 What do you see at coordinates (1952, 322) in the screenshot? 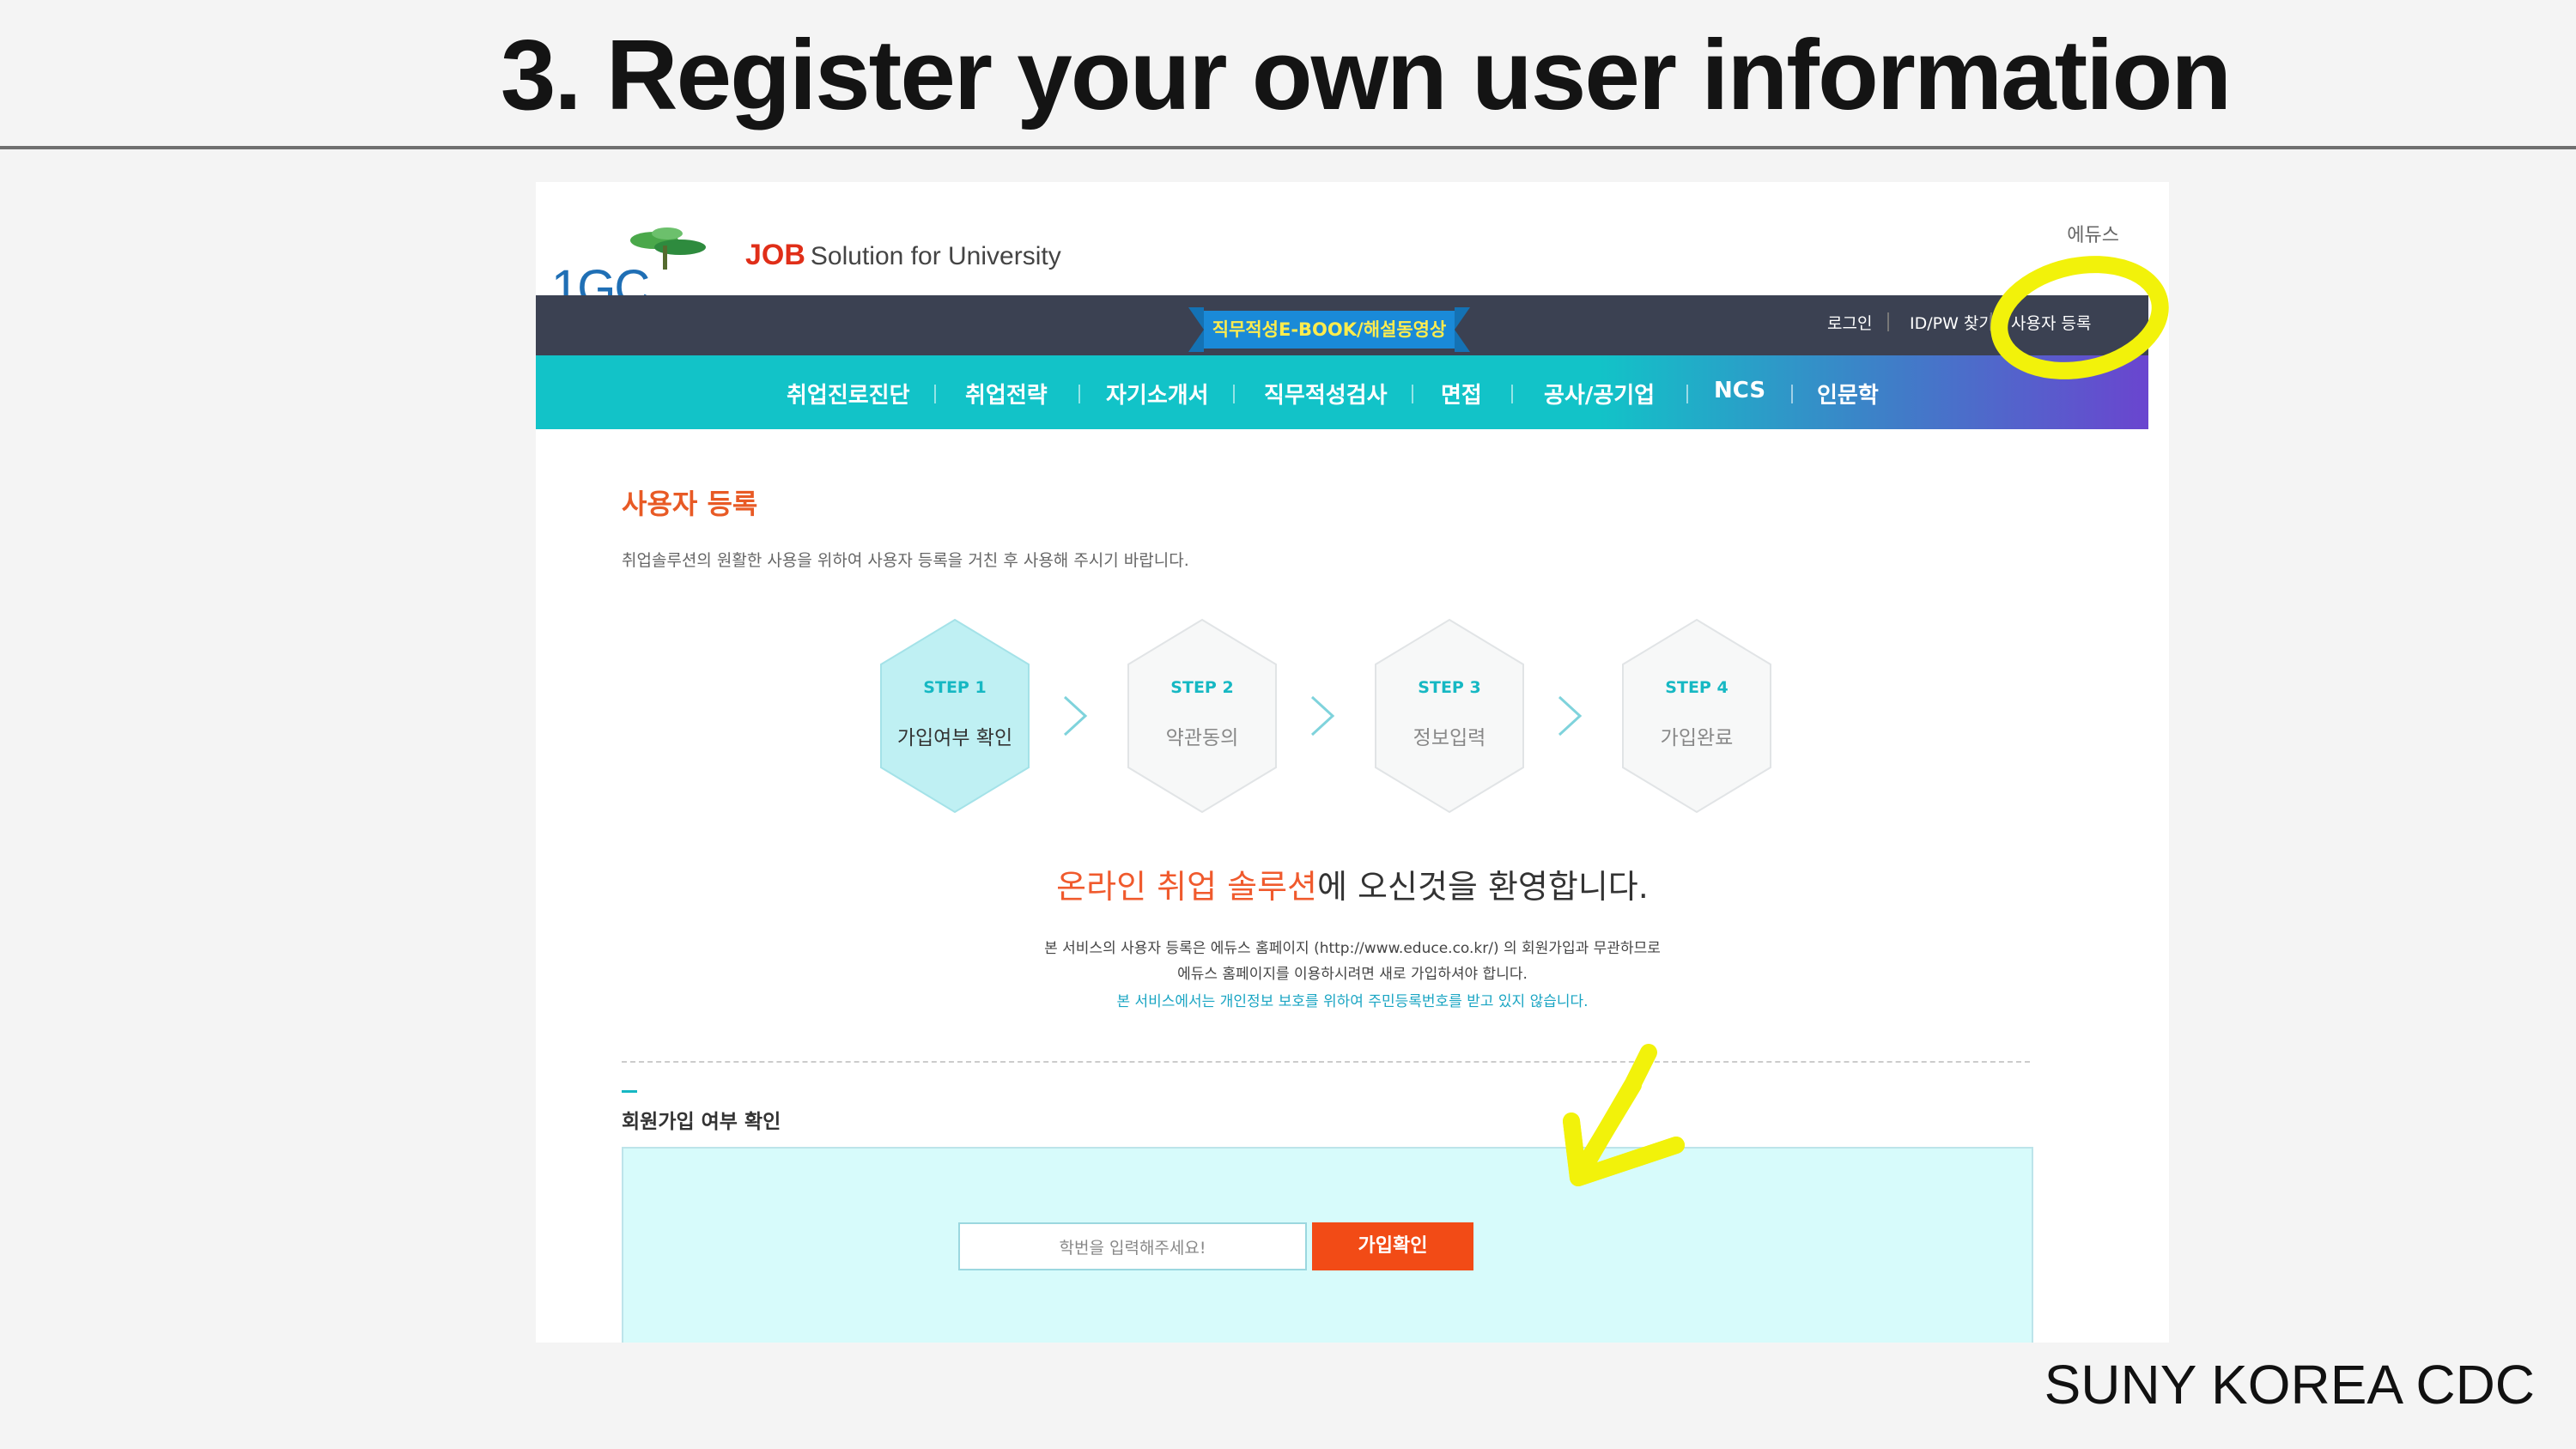
I see `find-id-pw-link: ID/PW 찾기` at bounding box center [1952, 322].